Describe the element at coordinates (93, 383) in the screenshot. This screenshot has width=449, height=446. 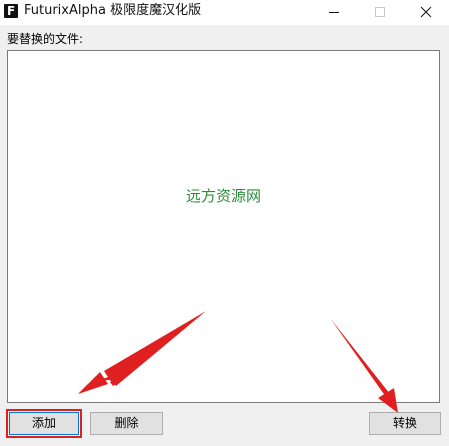
I see `arrow-to-add-head` at that location.